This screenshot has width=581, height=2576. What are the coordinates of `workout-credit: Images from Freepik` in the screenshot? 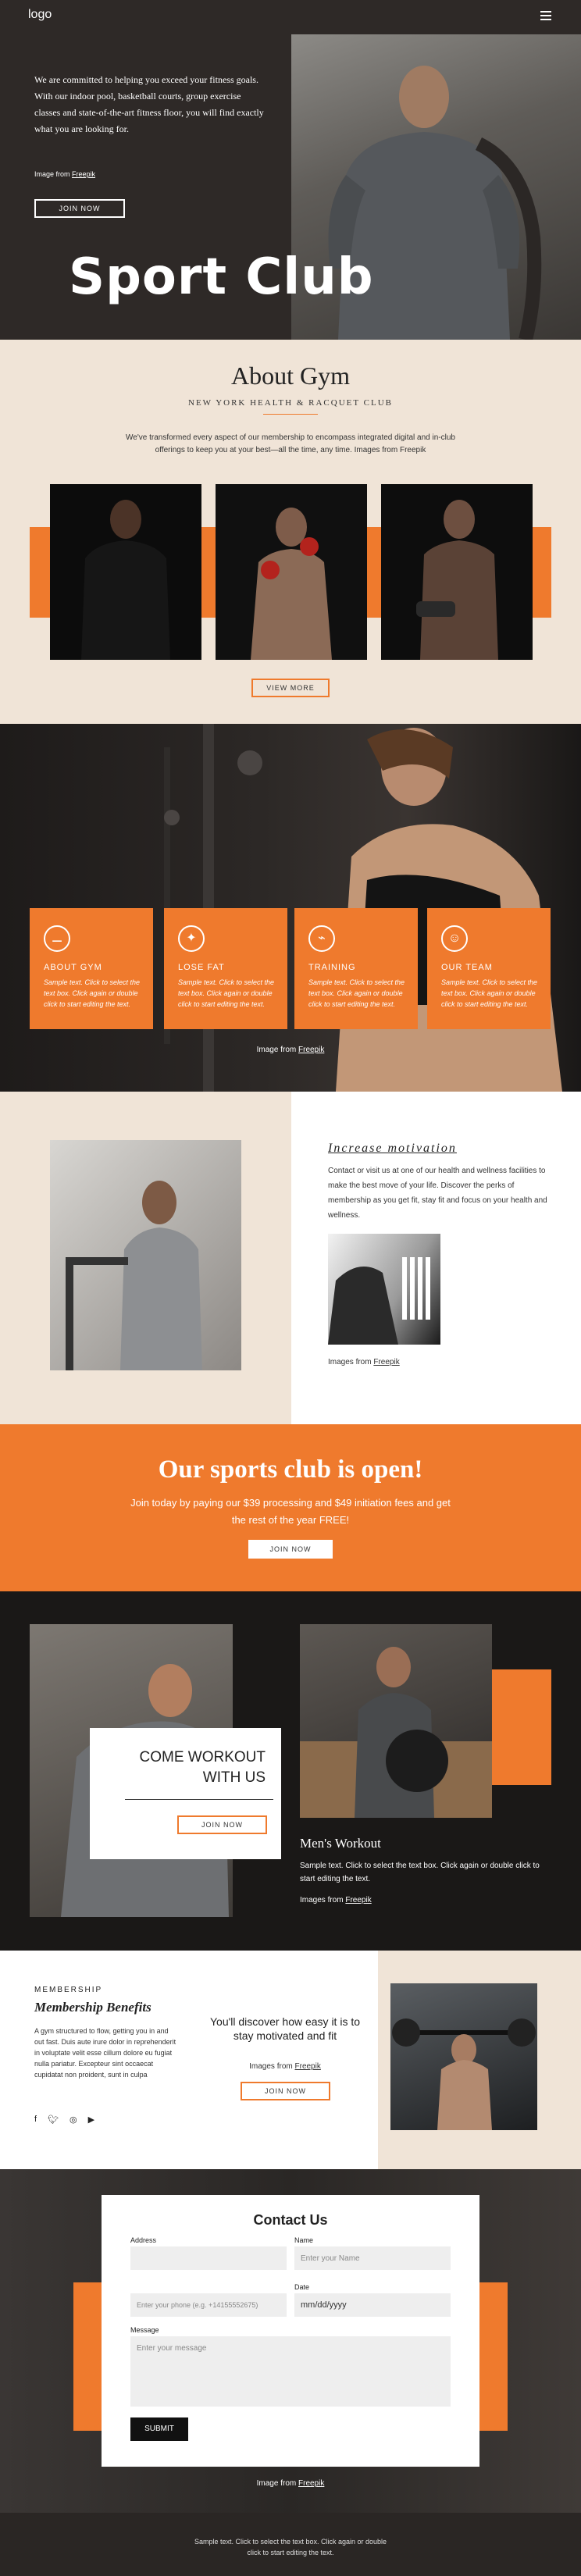 It's located at (336, 1900).